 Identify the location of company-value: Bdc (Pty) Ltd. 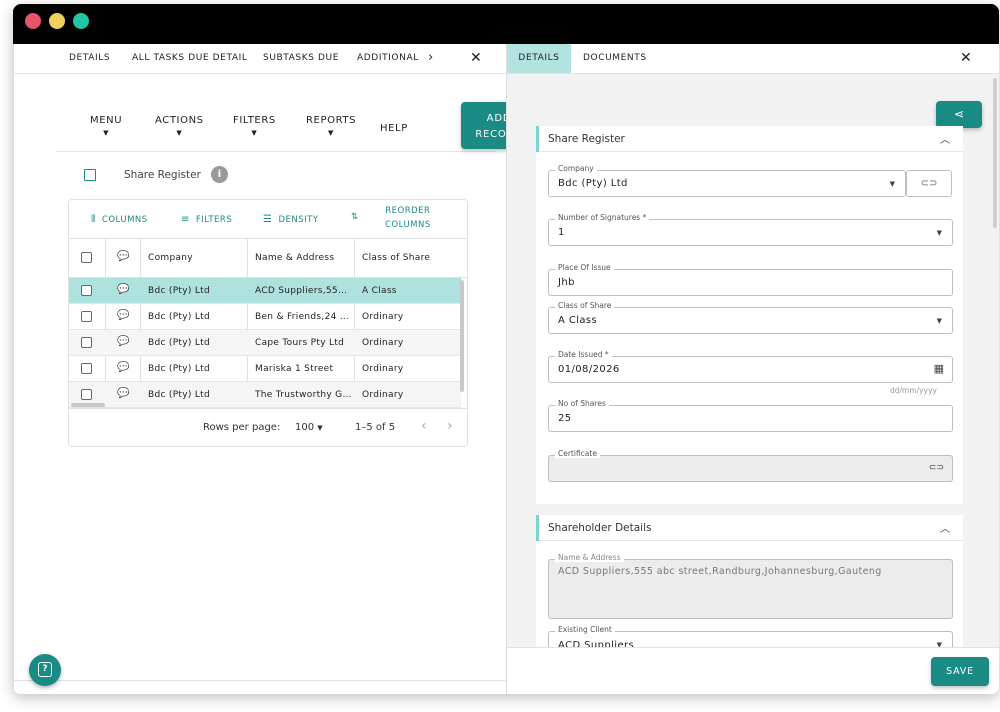
(593, 183).